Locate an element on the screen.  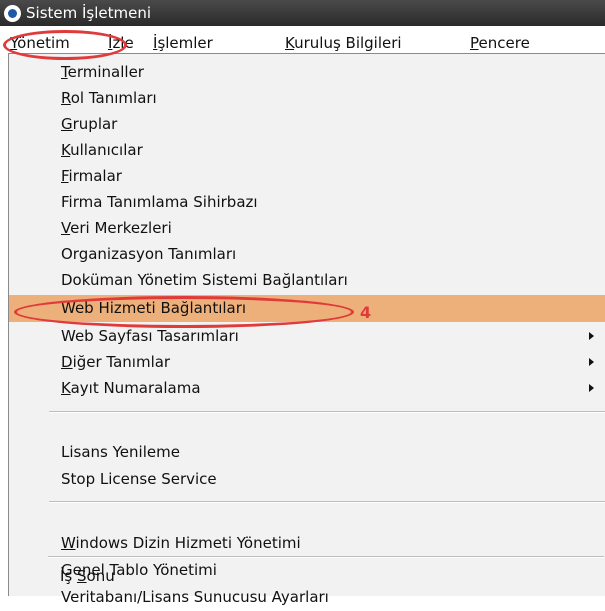
menu-item-label: Diğer Tanımlar is located at coordinates (116, 362).